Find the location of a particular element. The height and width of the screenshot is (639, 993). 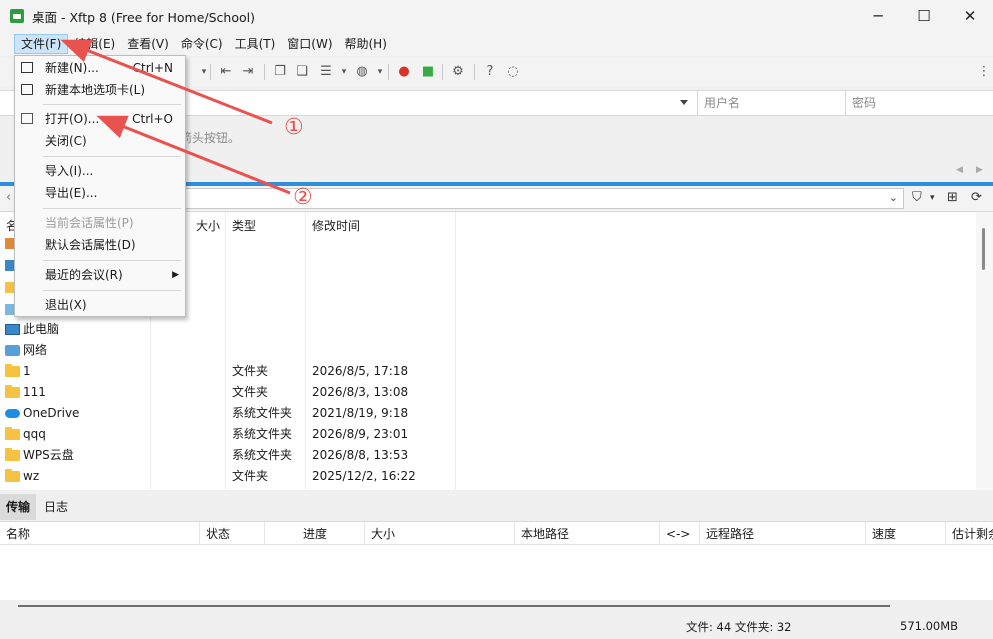

transfer-right-icon: ⇥ is located at coordinates (248, 72).